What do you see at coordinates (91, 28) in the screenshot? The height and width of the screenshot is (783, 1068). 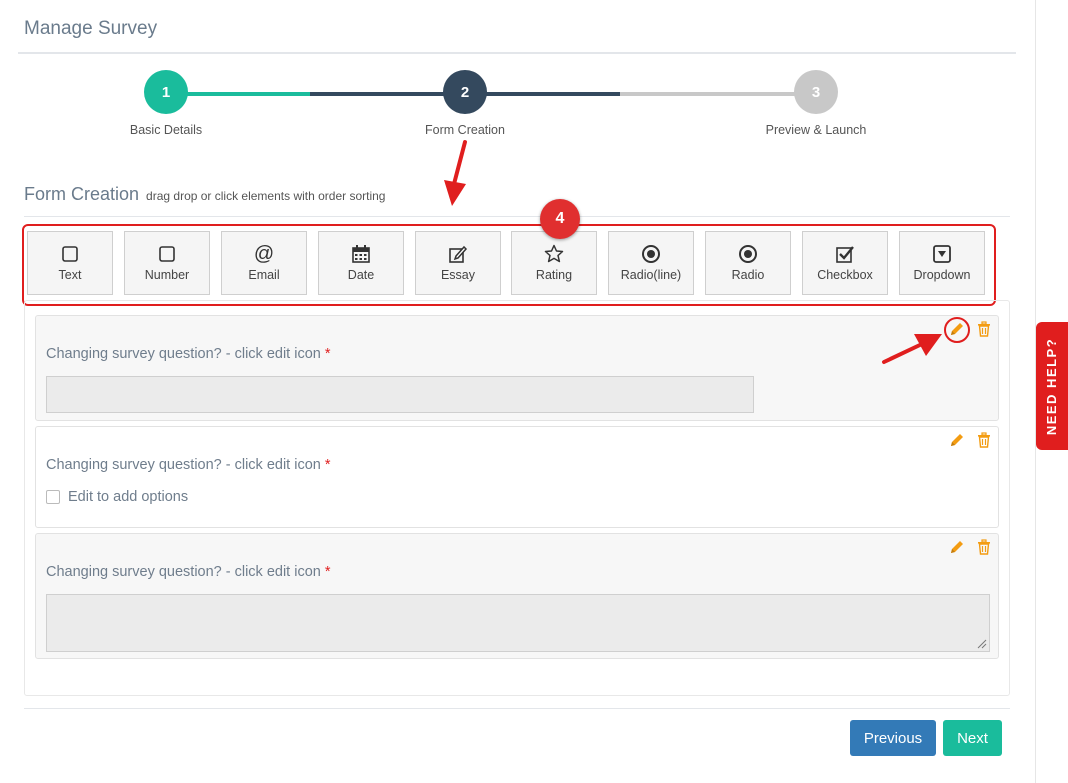 I see `page-title: Manage Survey` at bounding box center [91, 28].